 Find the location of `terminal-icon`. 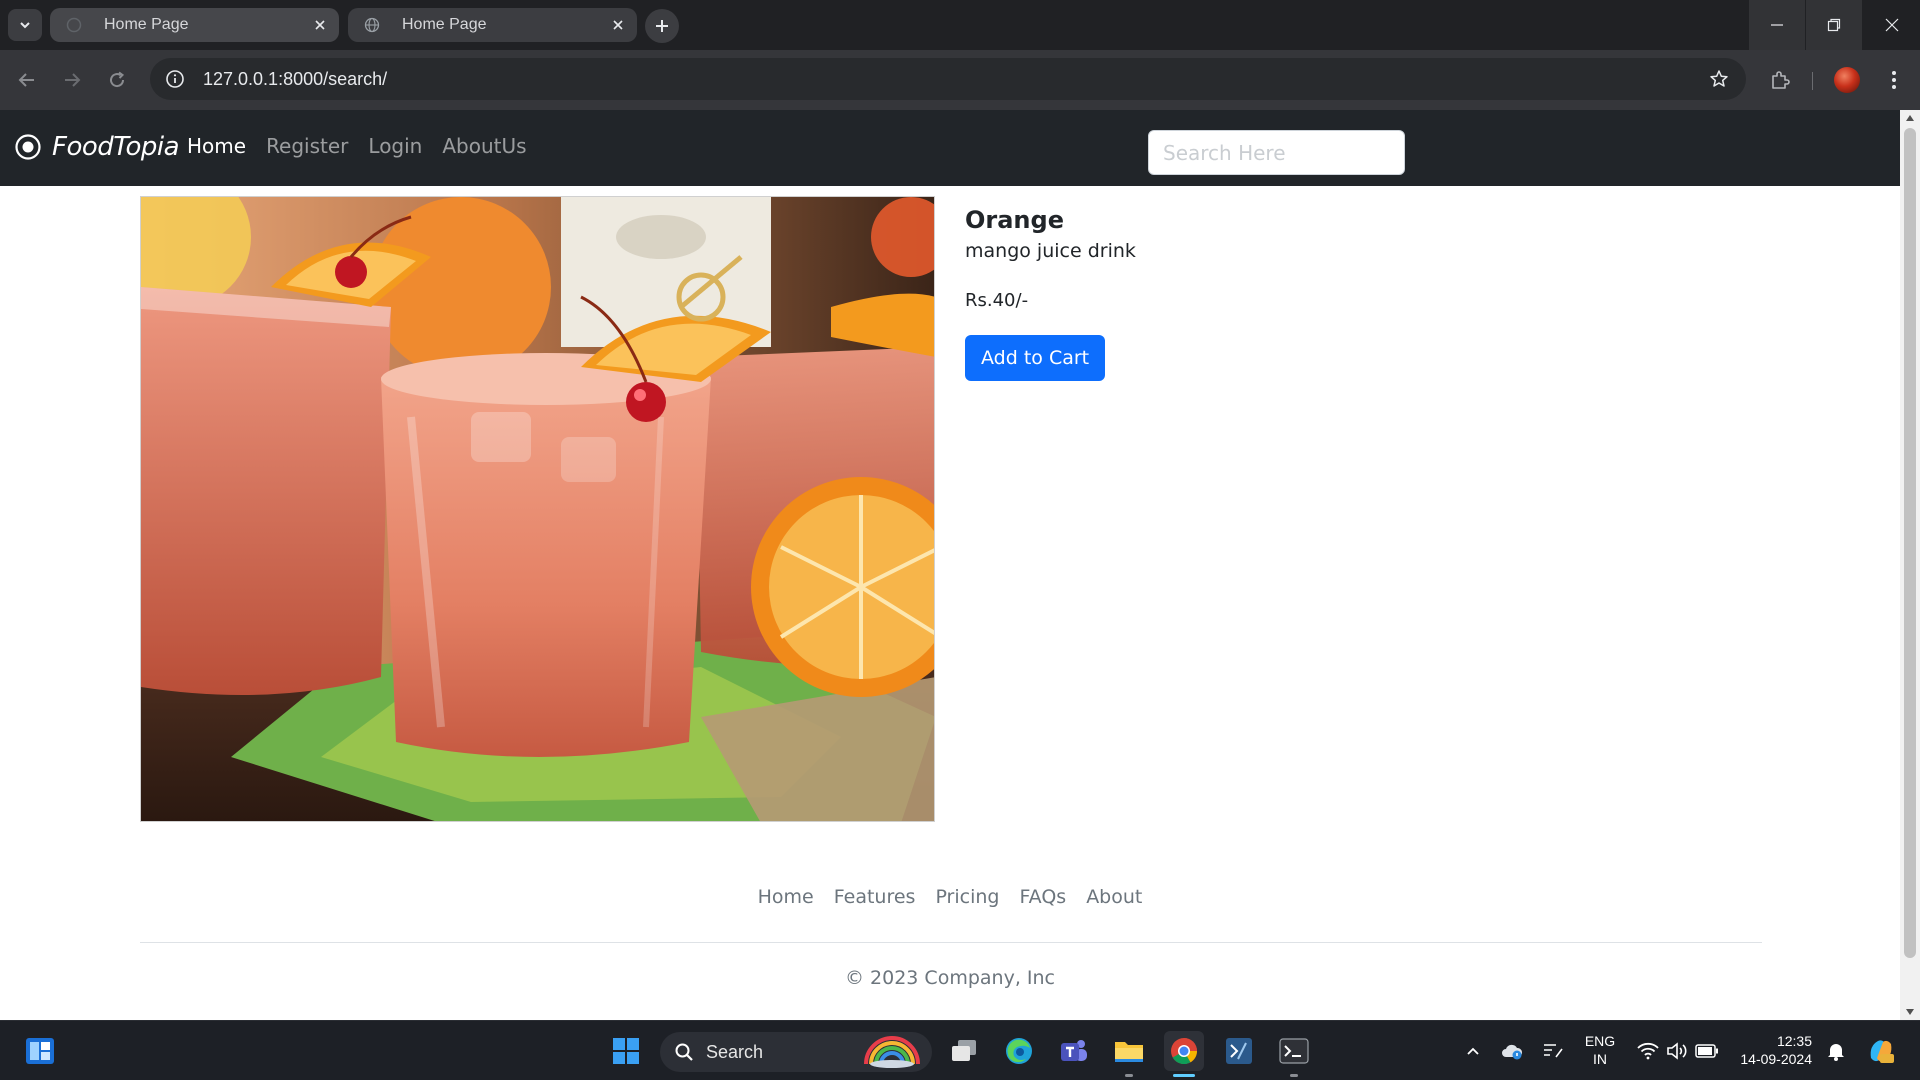

terminal-icon is located at coordinates (1294, 1051).